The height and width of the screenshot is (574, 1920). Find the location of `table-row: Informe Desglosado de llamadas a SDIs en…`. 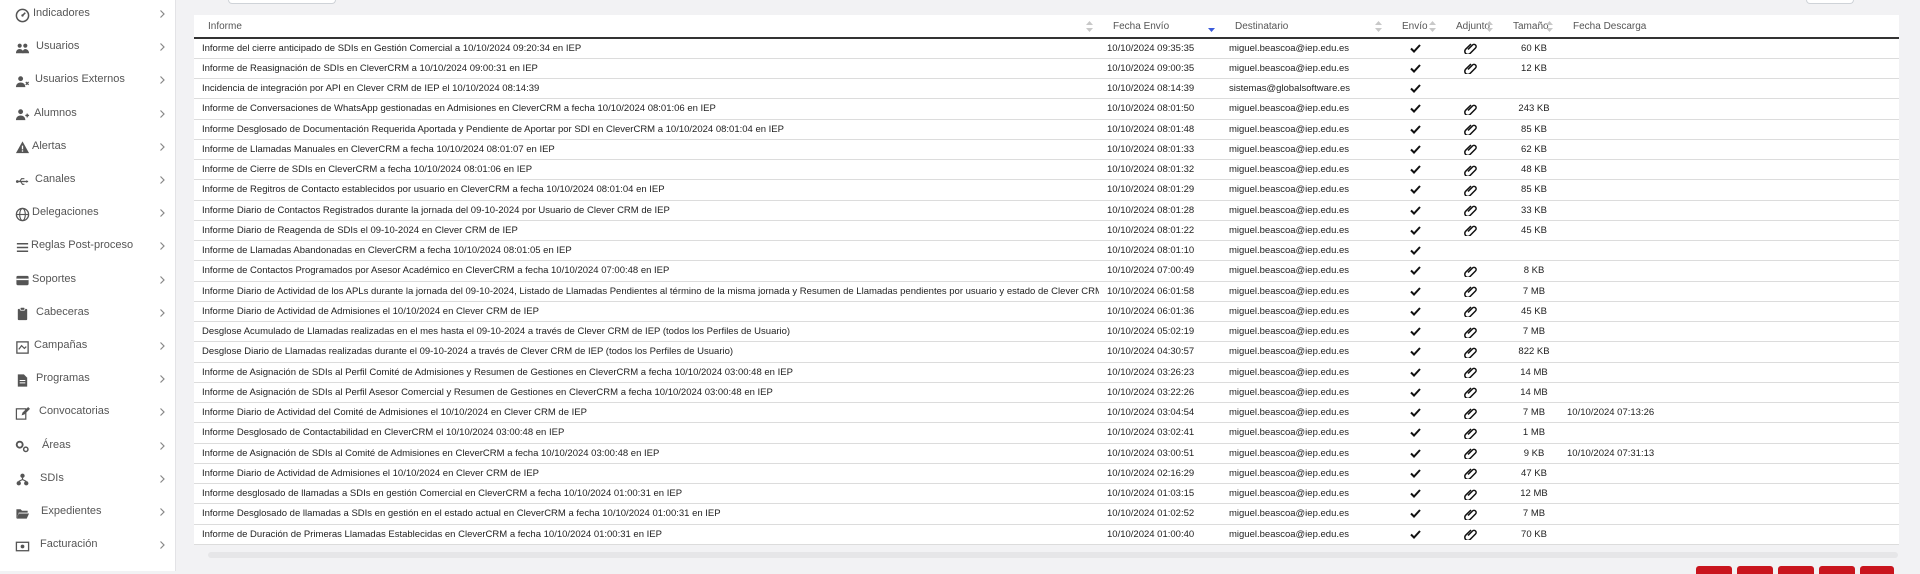

table-row: Informe Desglosado de llamadas a SDIs en… is located at coordinates (1046, 514).